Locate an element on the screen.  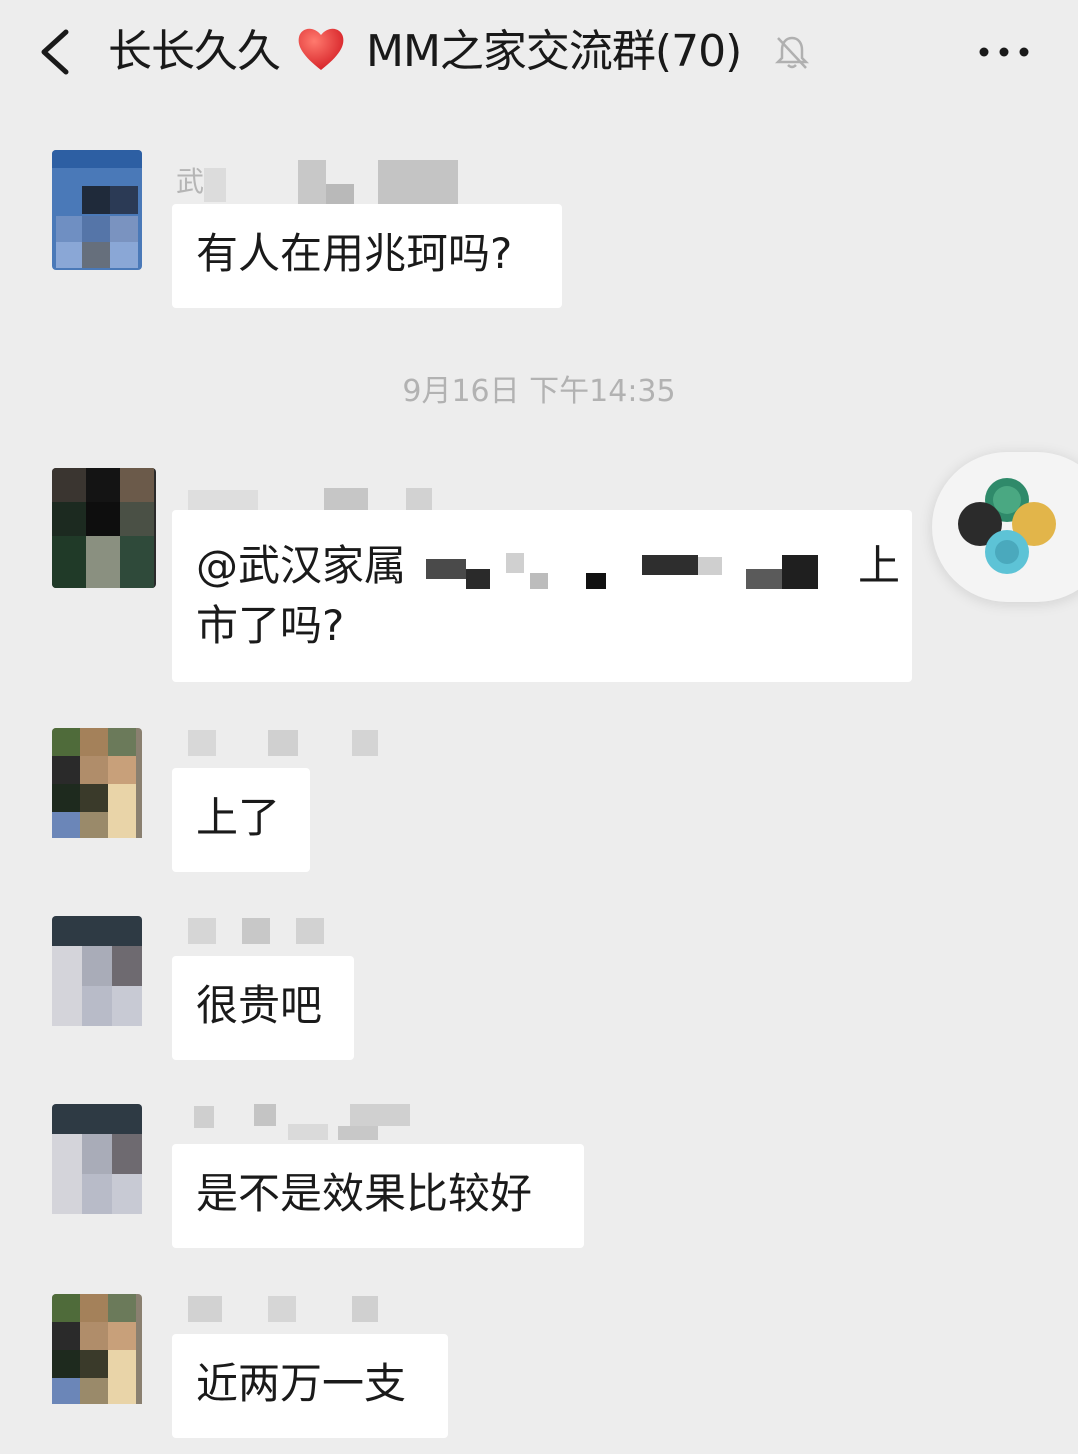
message-bubble: 是不是效果比较好 is located at coordinates (378, 1196).